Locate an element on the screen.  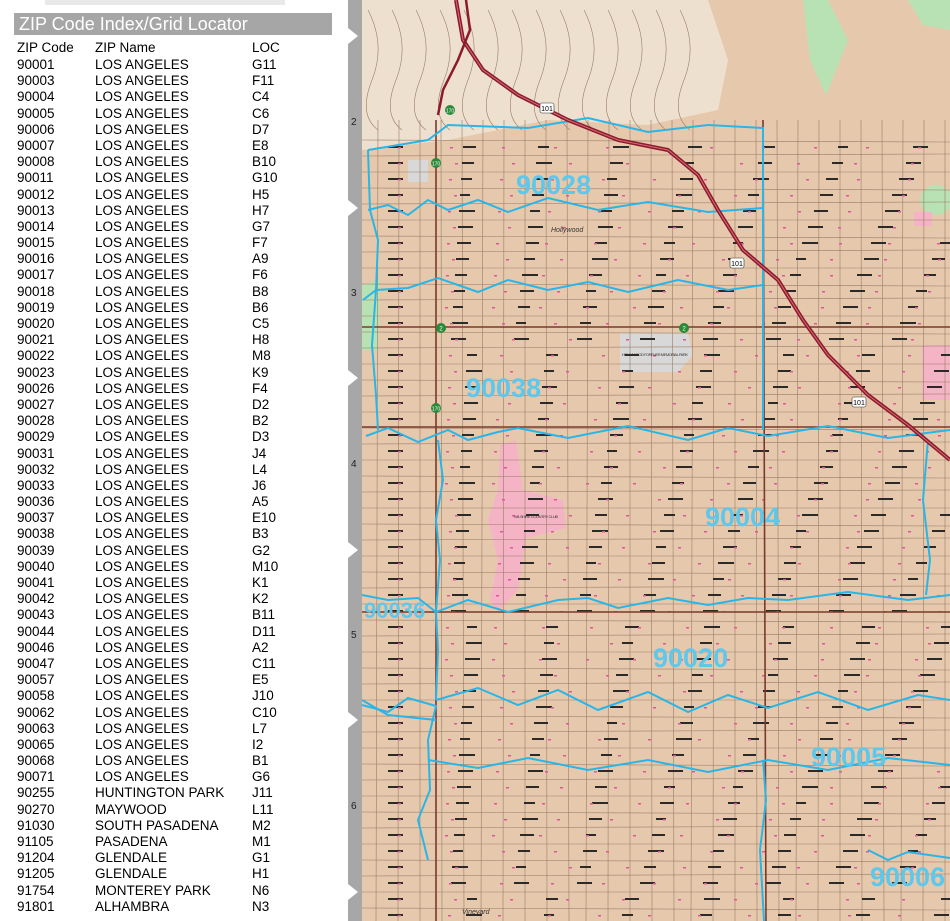
index-zip: 90019 is located at coordinates (36, 307).